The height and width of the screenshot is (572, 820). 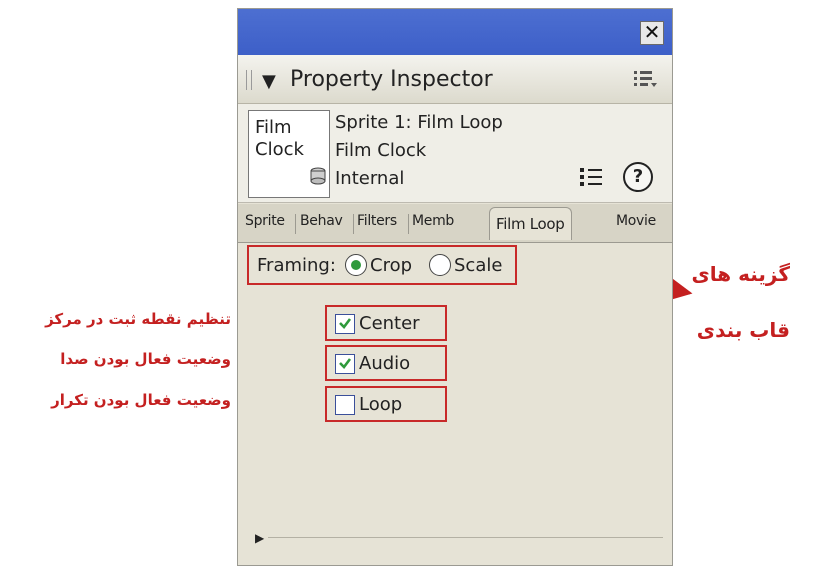 What do you see at coordinates (433, 226) in the screenshot?
I see `tab-member: Memb` at bounding box center [433, 226].